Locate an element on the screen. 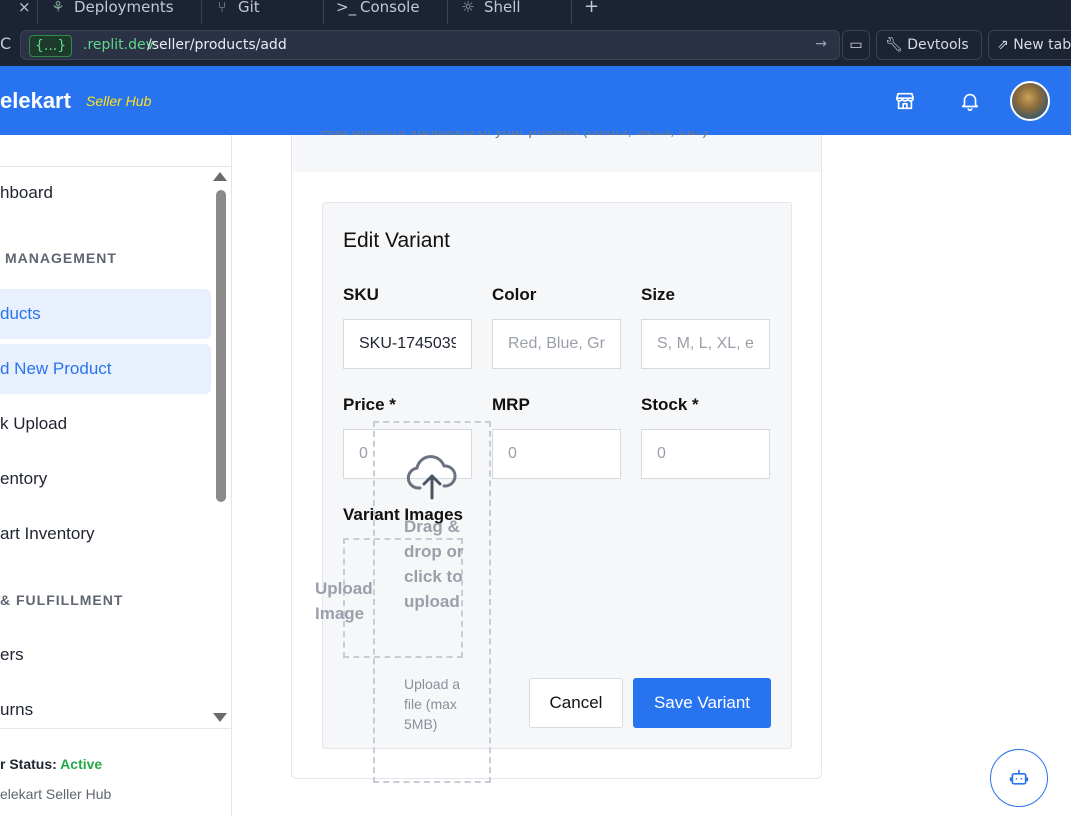 The width and height of the screenshot is (1071, 816). reload-icon: C is located at coordinates (5, 43).